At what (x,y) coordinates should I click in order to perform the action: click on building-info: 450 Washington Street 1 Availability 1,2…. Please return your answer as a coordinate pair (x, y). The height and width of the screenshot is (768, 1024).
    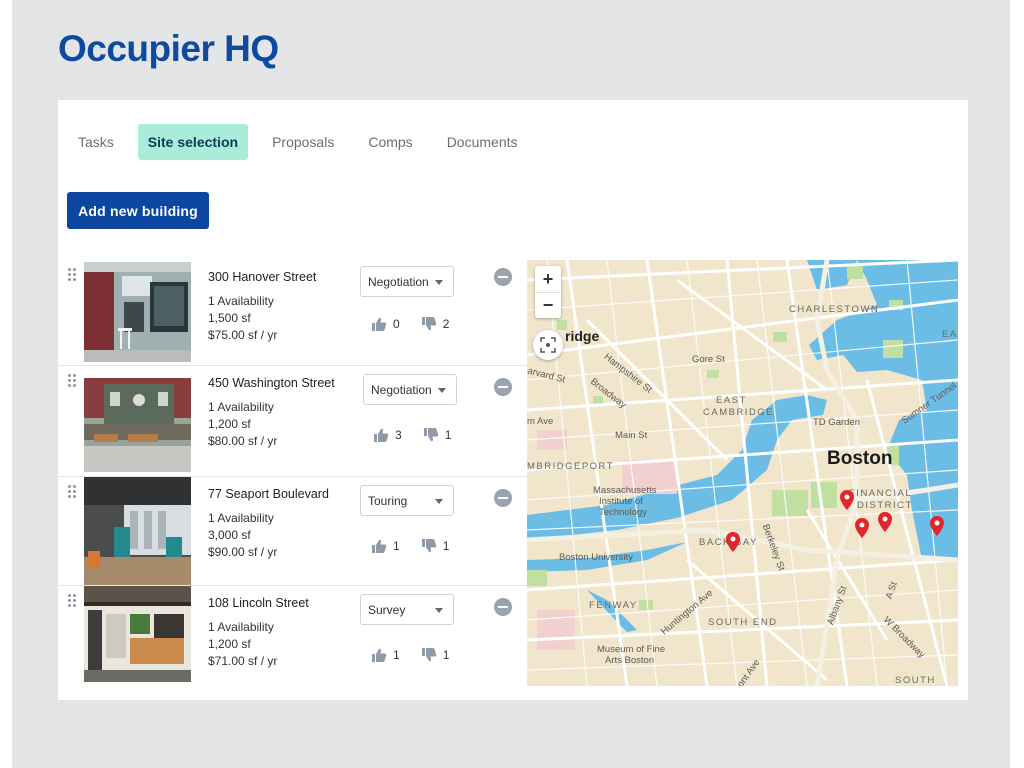
    Looking at the image, I should click on (278, 412).